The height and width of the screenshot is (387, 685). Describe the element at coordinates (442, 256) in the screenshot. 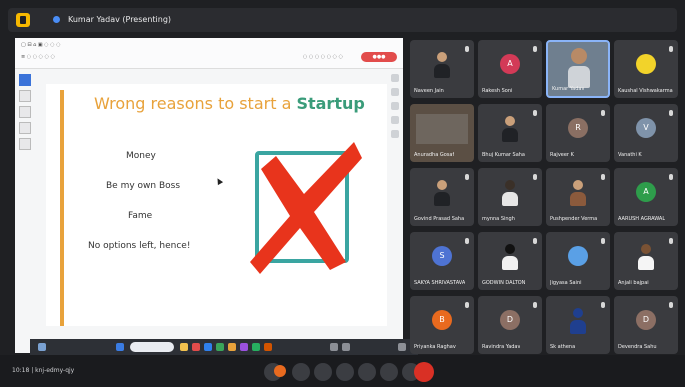

I see `participant-avatar: S` at that location.